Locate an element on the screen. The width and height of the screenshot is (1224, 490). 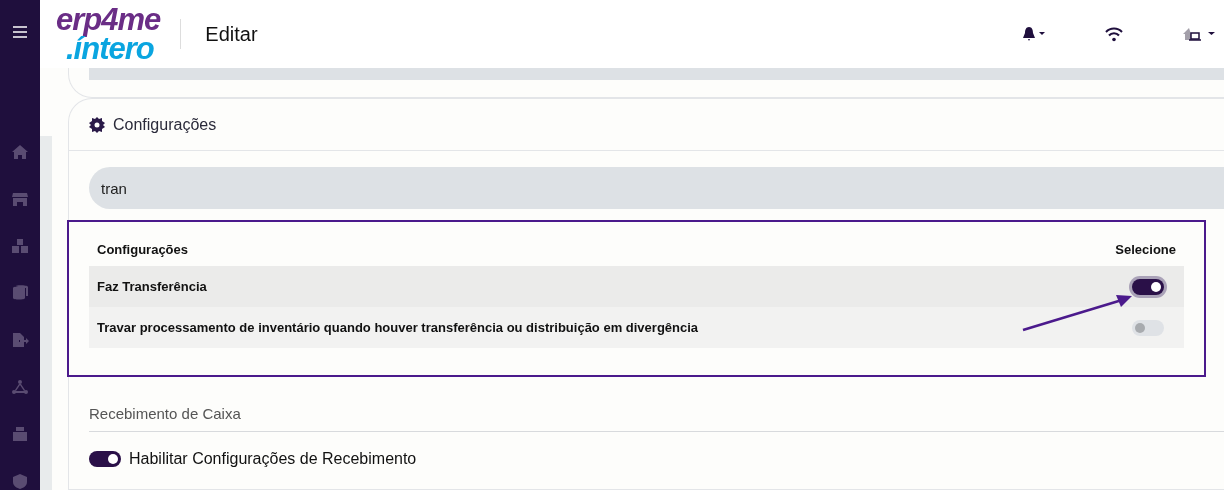
home-laptop-icon is located at coordinates (1199, 34).